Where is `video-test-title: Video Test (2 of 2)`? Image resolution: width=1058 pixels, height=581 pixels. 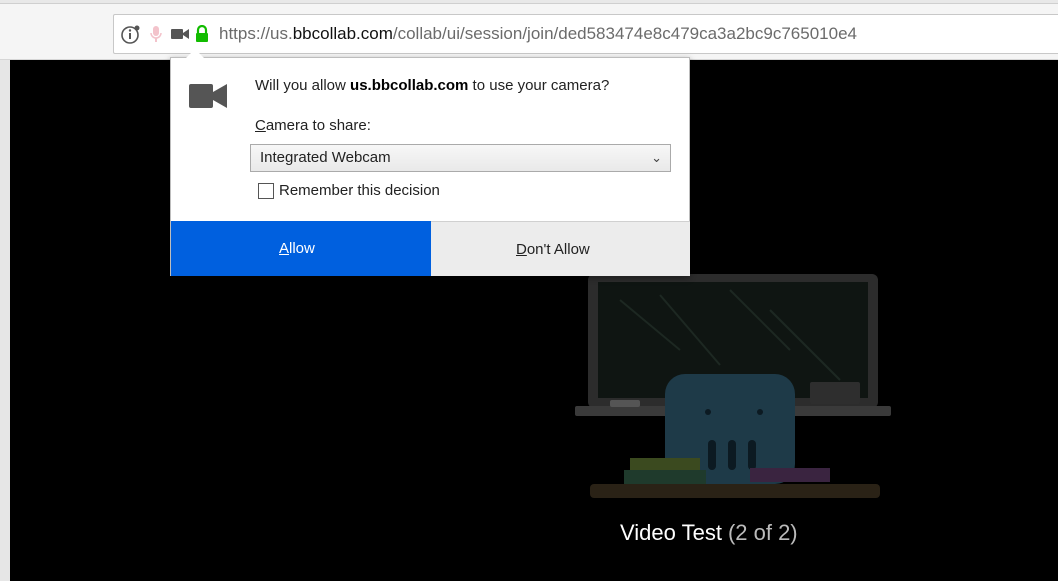 video-test-title: Video Test (2 of 2) is located at coordinates (709, 533).